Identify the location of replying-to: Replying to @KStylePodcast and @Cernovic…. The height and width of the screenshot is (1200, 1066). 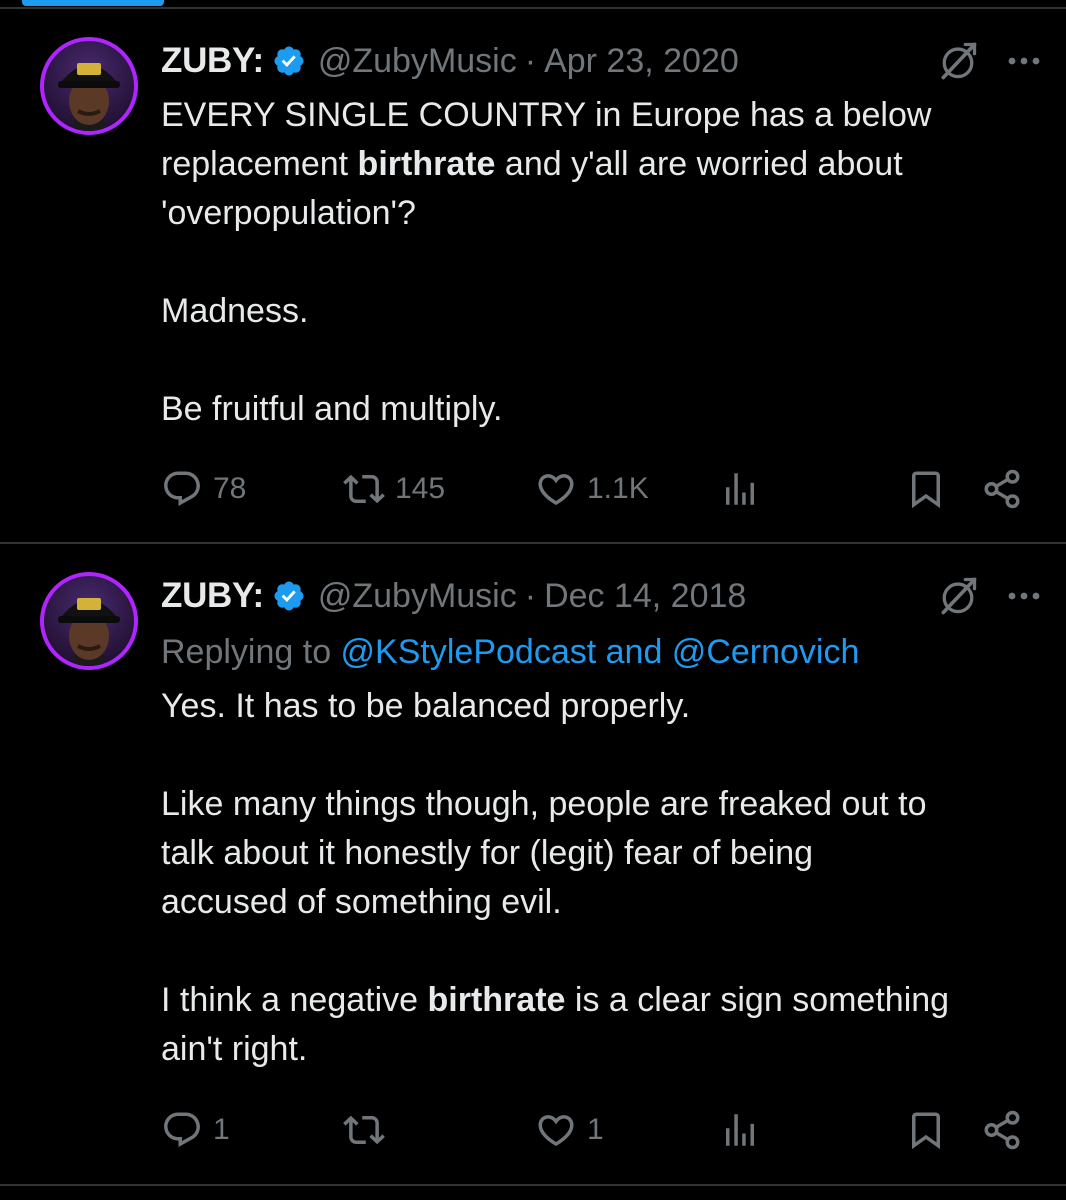
(510, 652).